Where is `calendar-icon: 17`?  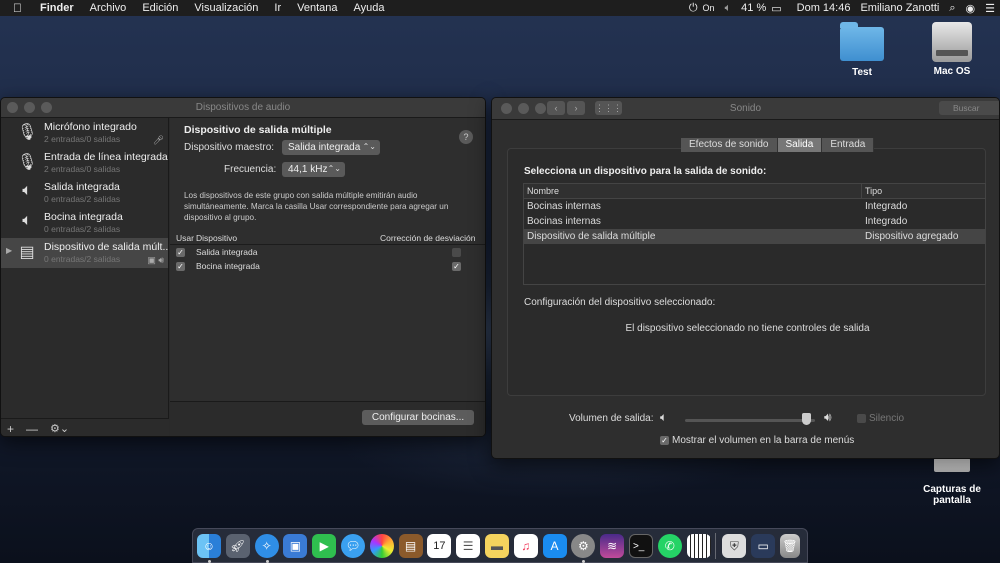 calendar-icon: 17 is located at coordinates (439, 545).